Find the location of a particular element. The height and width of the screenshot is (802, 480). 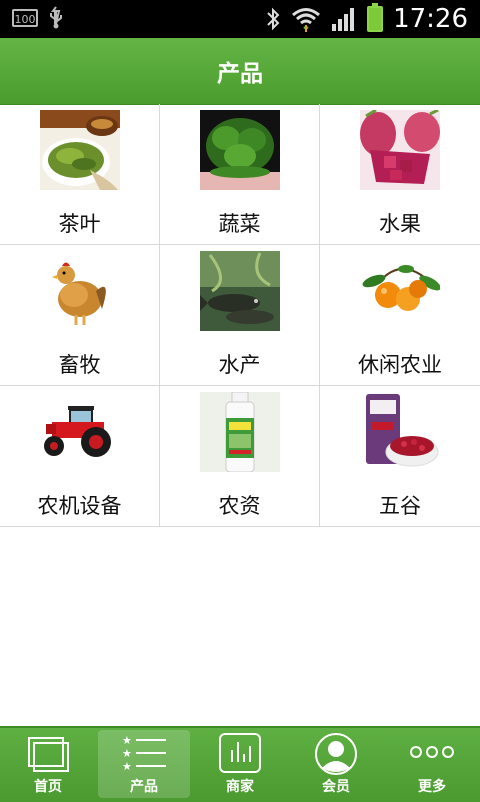

category-label: 五谷 is located at coordinates (400, 506).